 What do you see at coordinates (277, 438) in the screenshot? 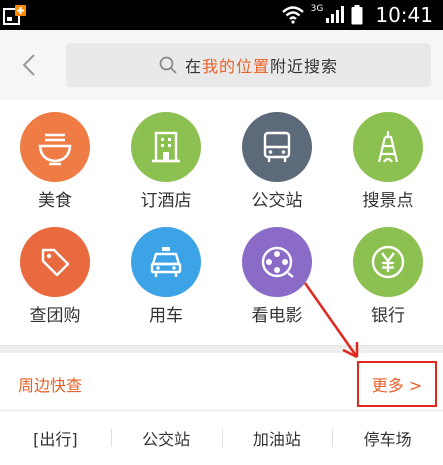
I see `quick-tab-gas-station: 加油站` at bounding box center [277, 438].